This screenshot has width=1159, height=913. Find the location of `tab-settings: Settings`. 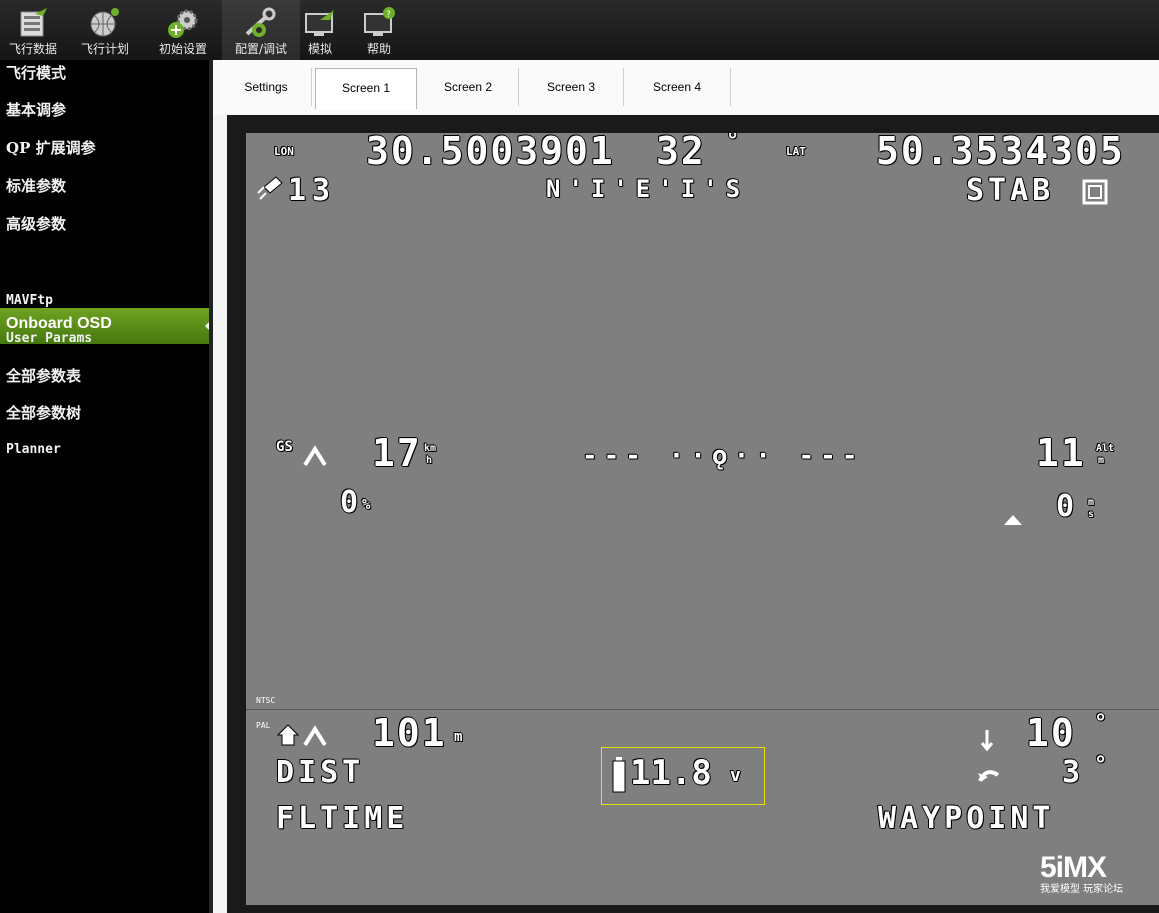

tab-settings: Settings is located at coordinates (266, 87).